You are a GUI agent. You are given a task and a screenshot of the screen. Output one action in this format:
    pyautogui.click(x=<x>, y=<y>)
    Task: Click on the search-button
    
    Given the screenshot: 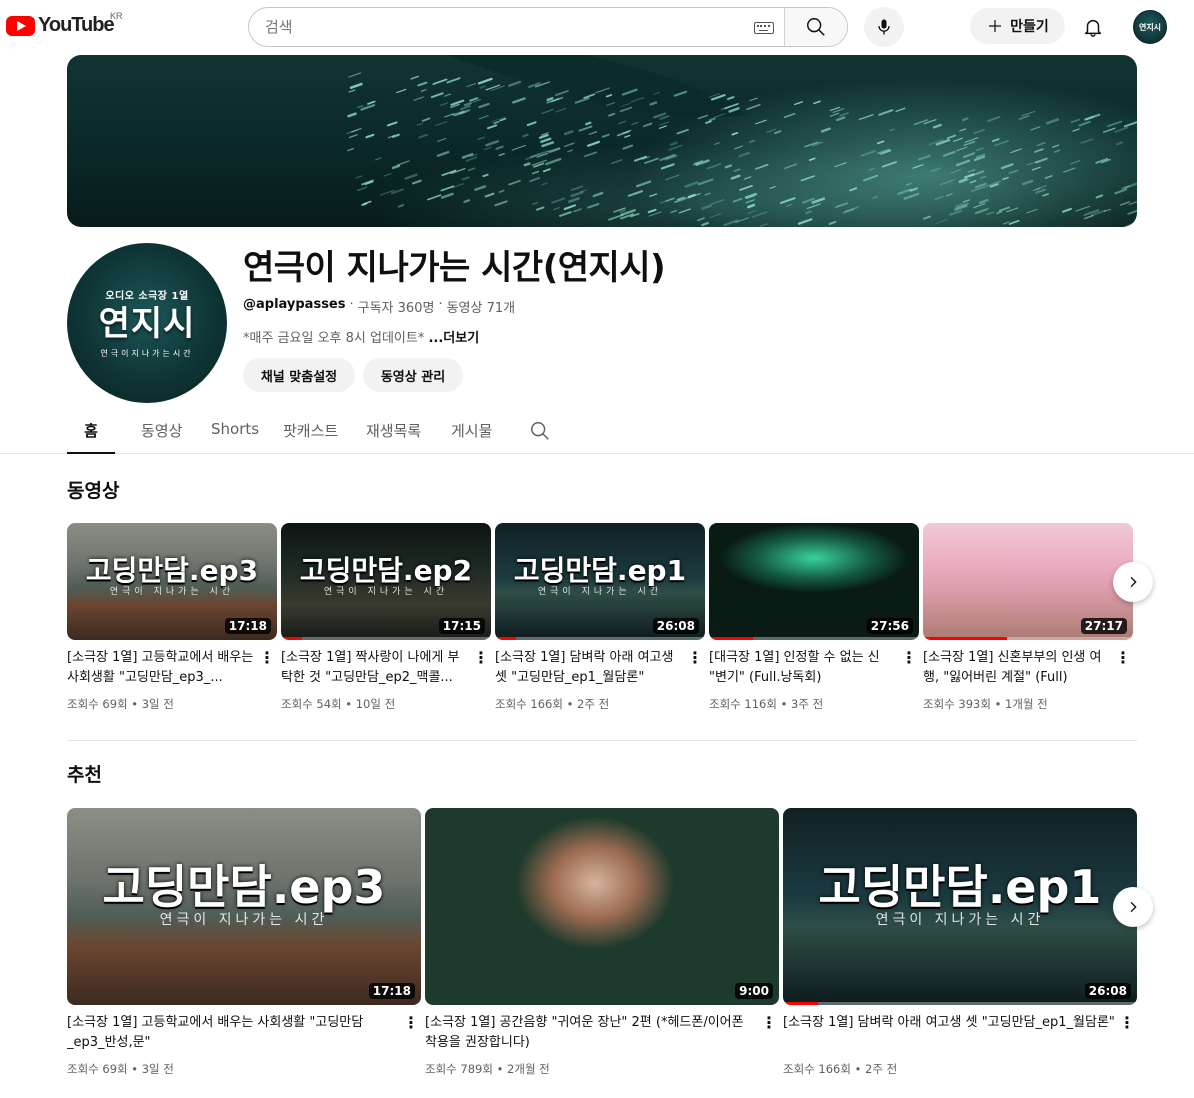 What is the action you would take?
    pyautogui.click(x=815, y=27)
    